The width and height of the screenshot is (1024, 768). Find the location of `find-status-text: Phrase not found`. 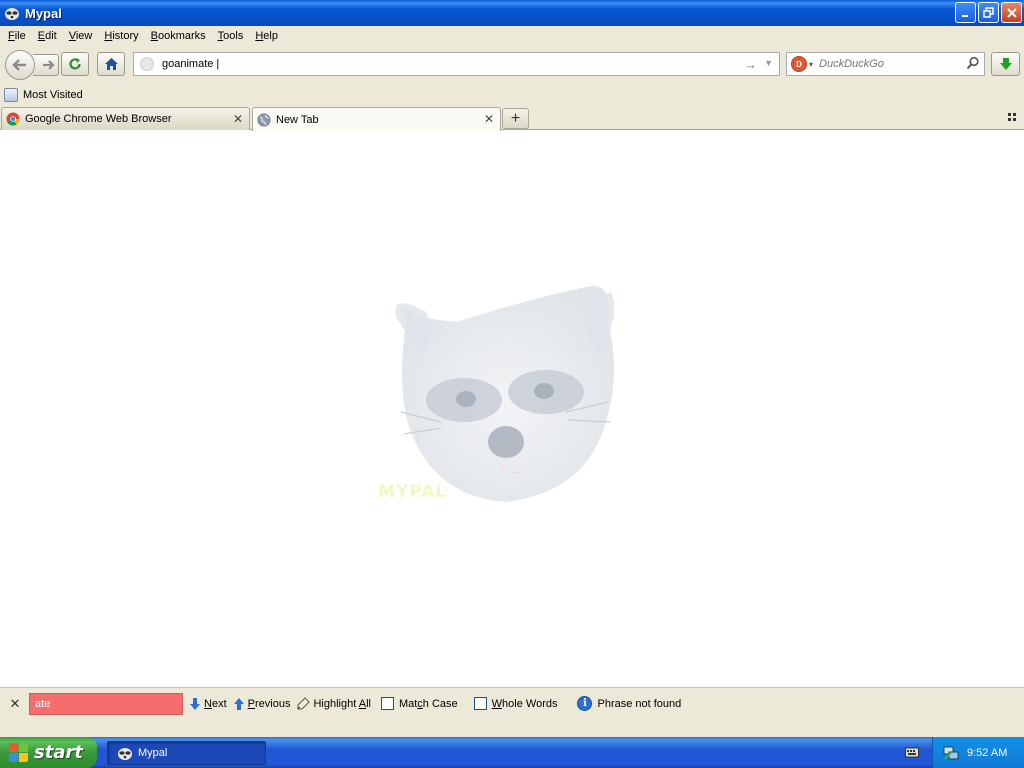

find-status-text: Phrase not found is located at coordinates (639, 703).